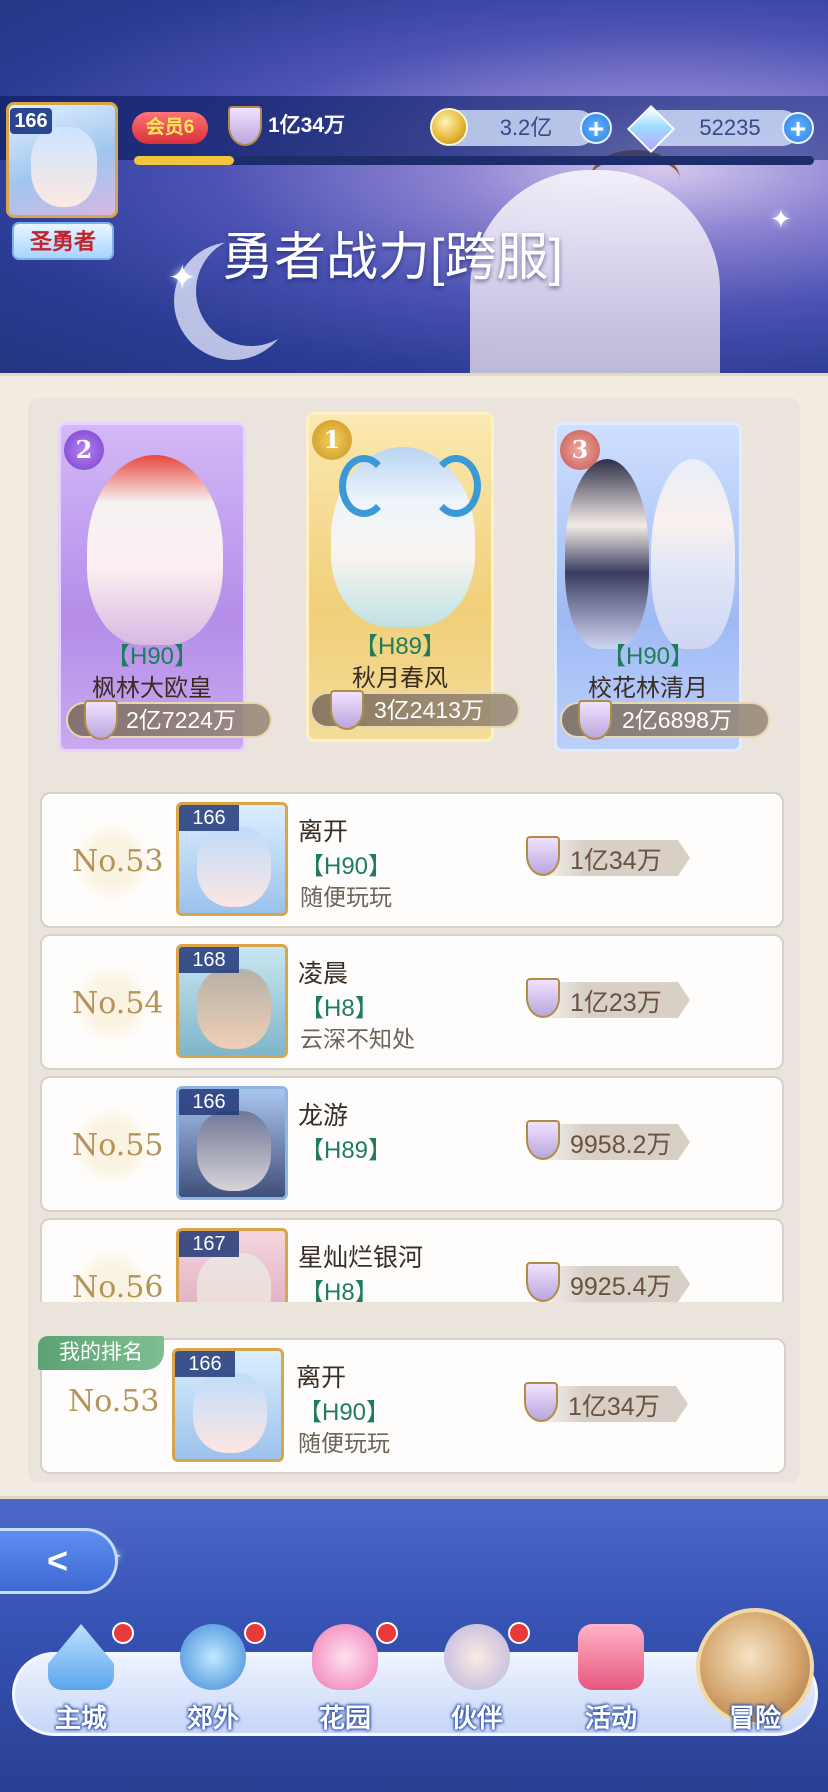 This screenshot has width=828, height=1792. I want to click on exp-bar-fill, so click(184, 160).